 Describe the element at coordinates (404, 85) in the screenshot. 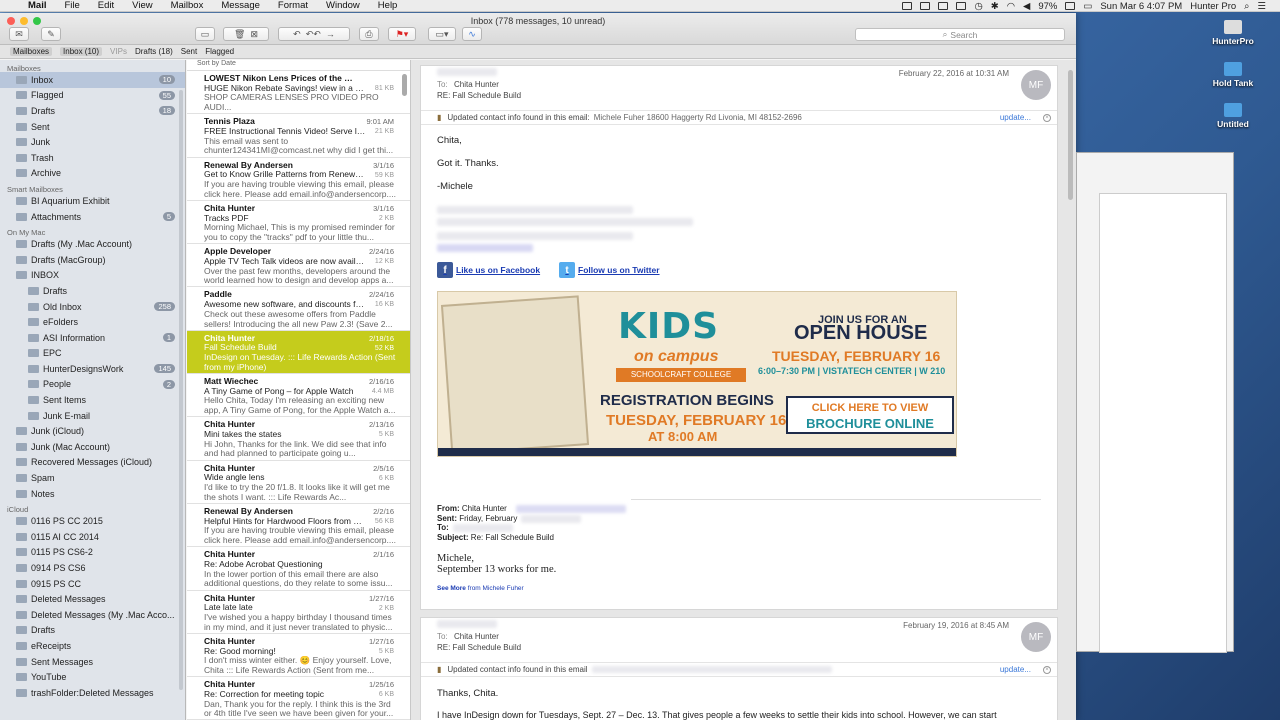

I see `message-list-scrollbar` at that location.